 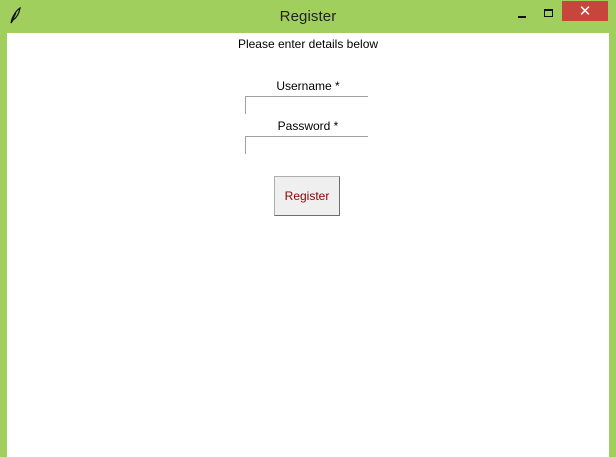 I want to click on username-label: Username *, so click(x=308, y=86).